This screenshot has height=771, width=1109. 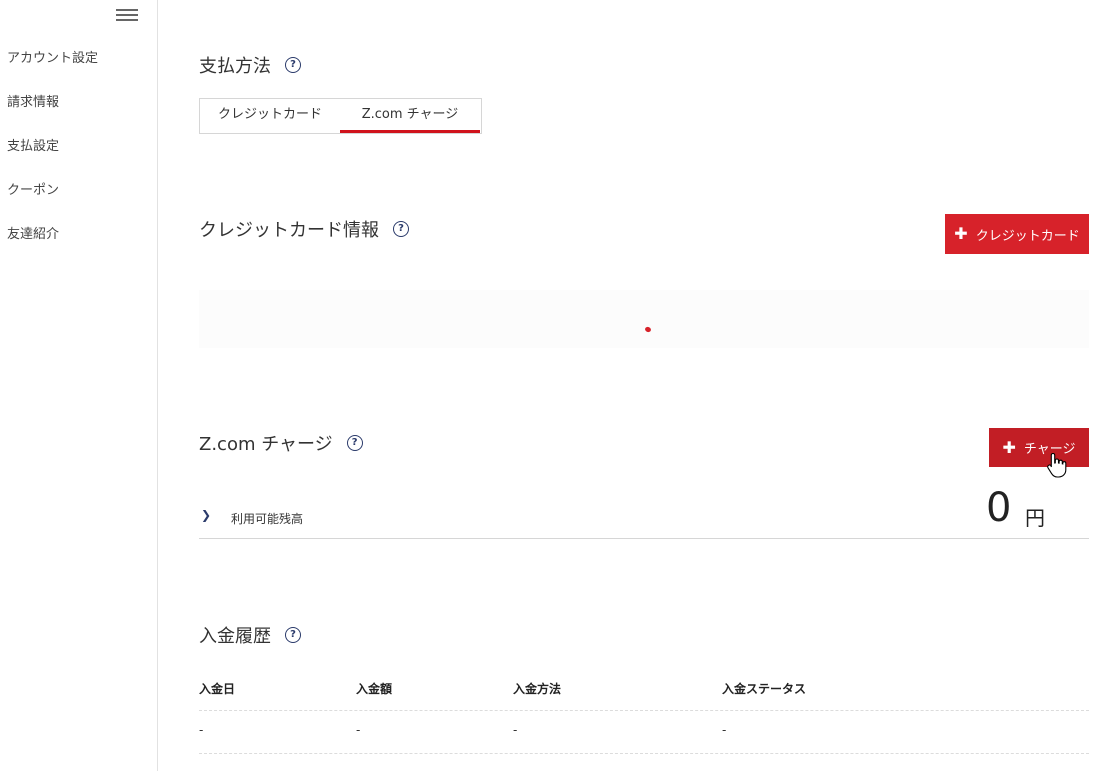 I want to click on credit-card-heading: クレジットカード情報 ?, so click(x=304, y=229).